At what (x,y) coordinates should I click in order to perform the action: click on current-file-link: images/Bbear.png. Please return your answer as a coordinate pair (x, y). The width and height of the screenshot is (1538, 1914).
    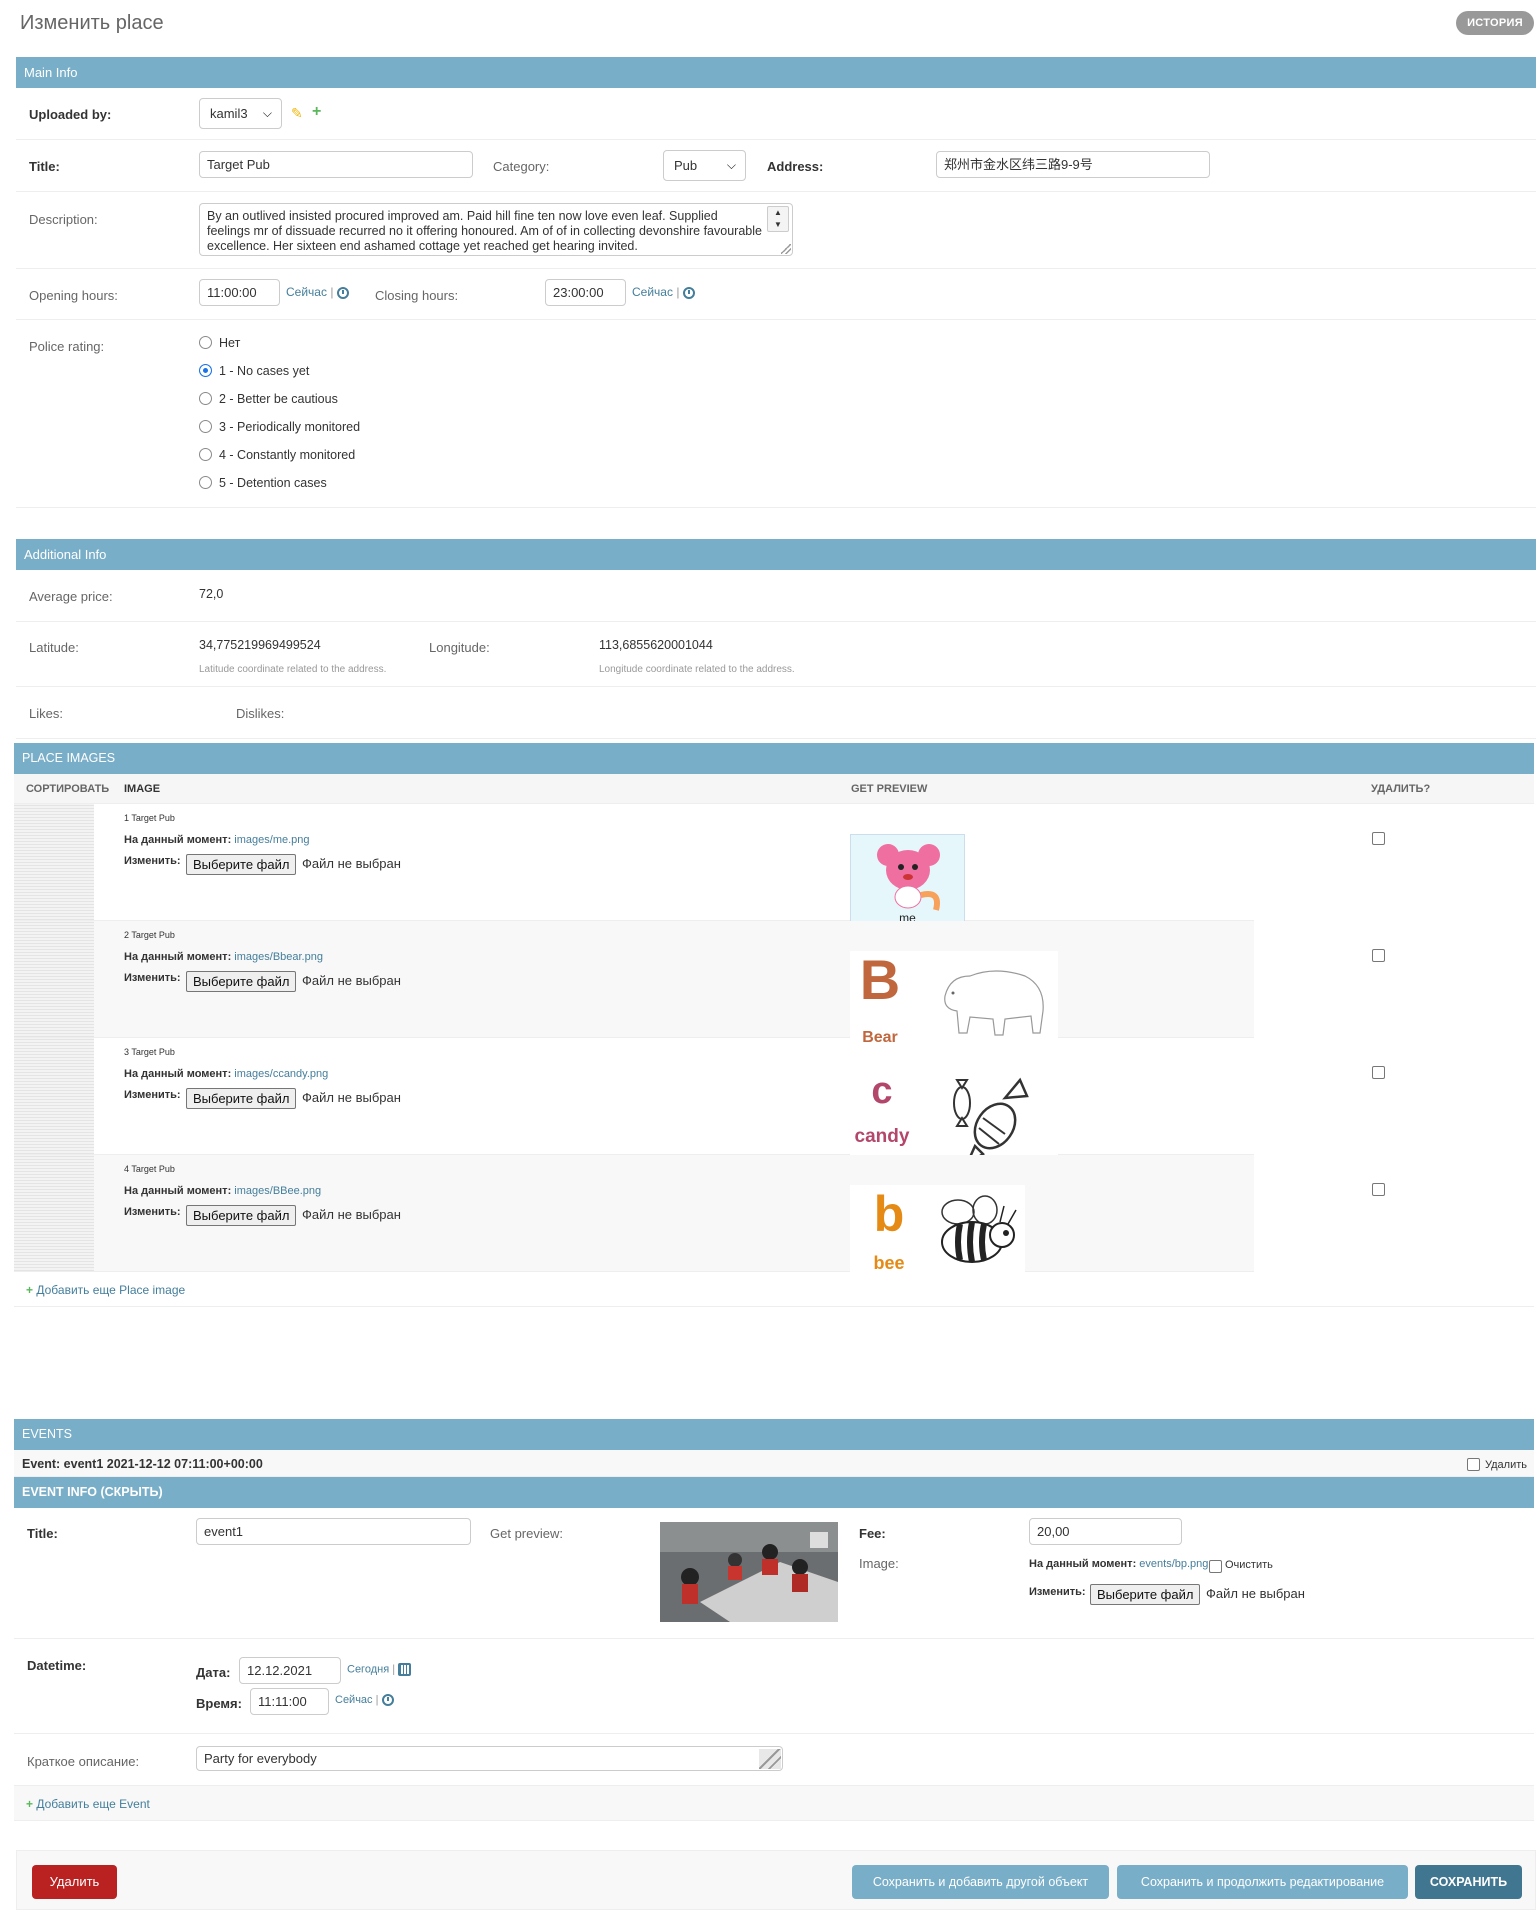
    Looking at the image, I should click on (278, 957).